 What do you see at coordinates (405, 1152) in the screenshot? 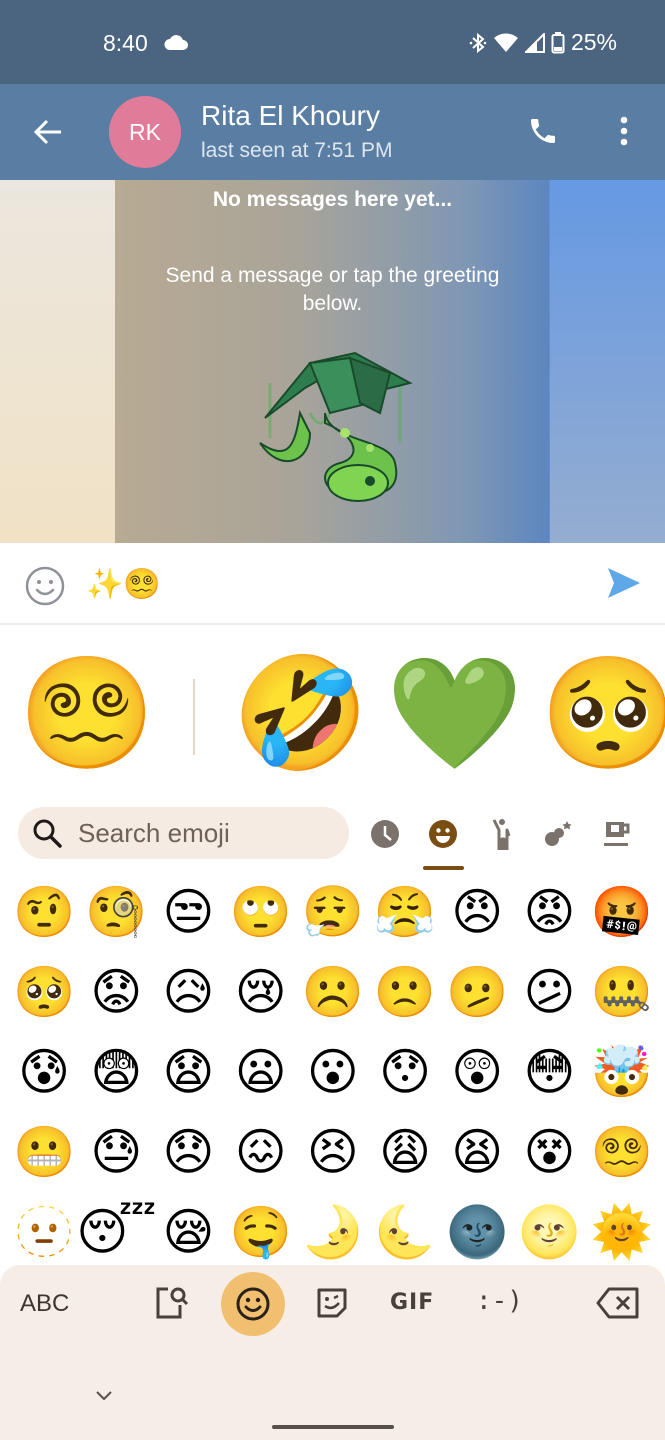
I see `emoji-cell: 😩` at bounding box center [405, 1152].